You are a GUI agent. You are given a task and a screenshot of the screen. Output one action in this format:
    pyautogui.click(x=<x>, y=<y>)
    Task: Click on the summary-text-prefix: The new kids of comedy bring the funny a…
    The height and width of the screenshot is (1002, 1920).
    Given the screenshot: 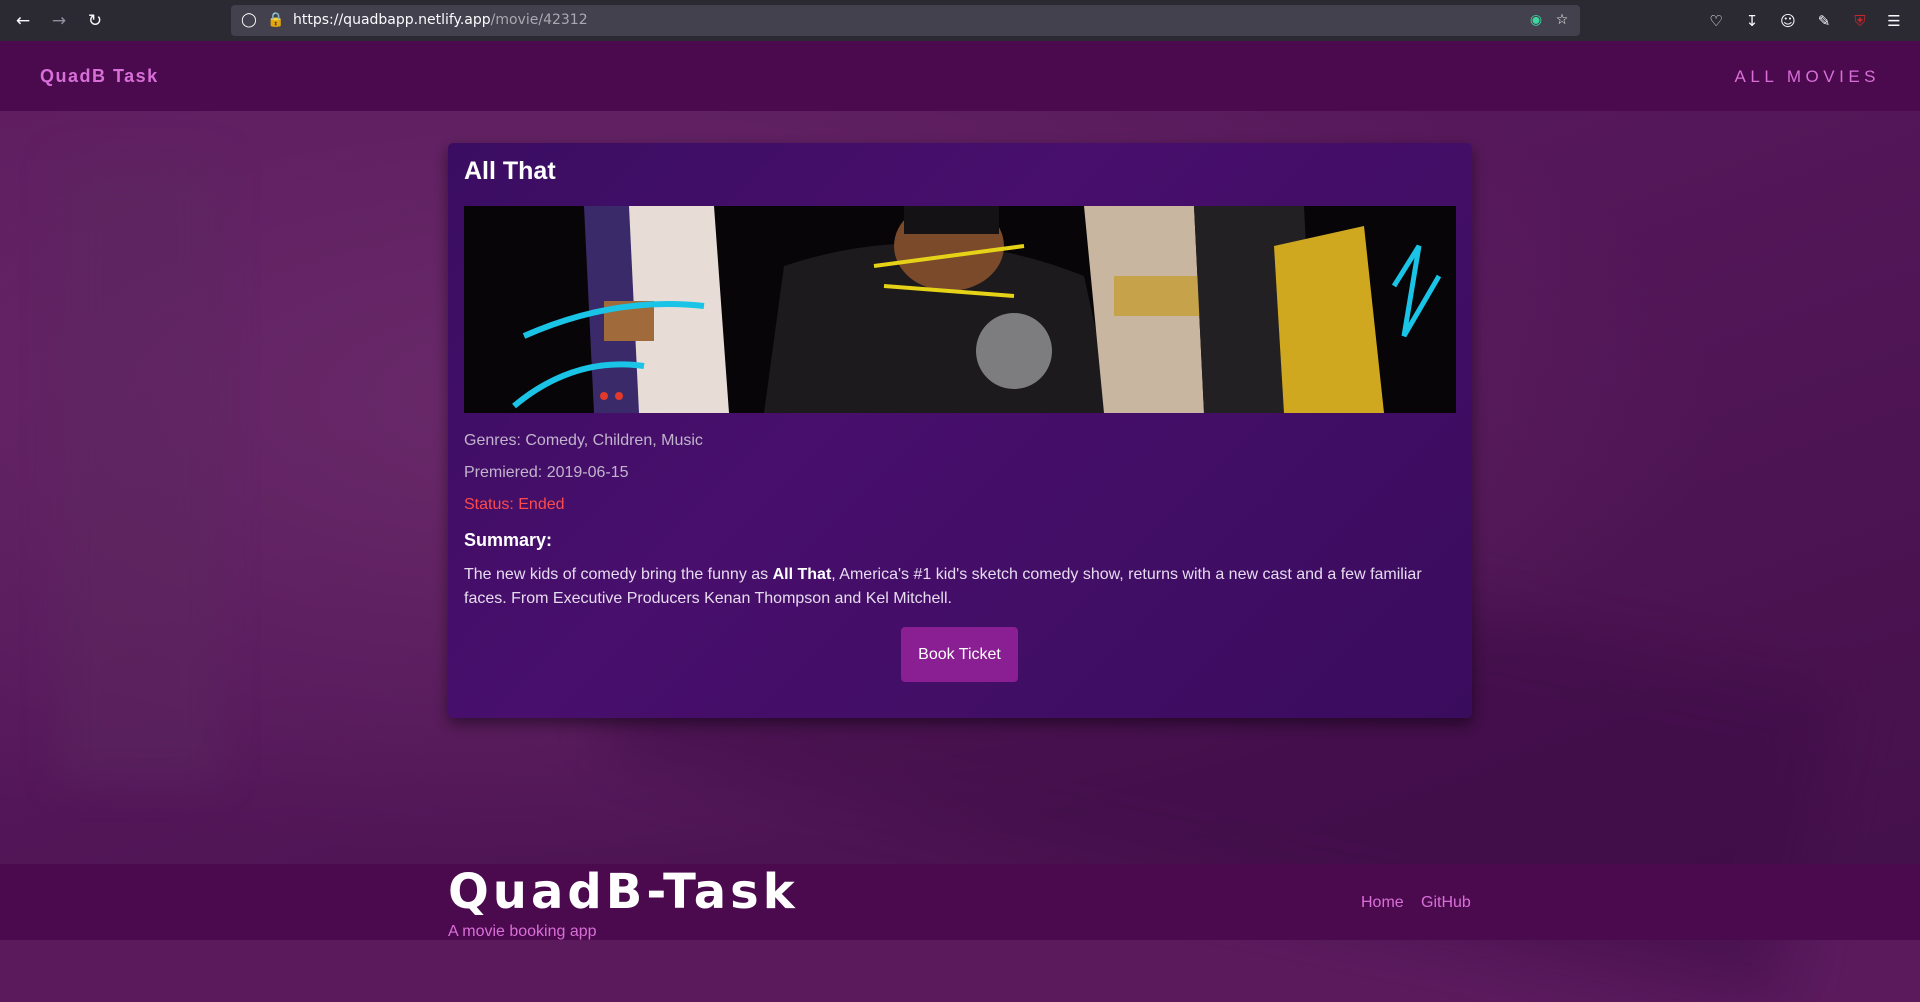 What is the action you would take?
    pyautogui.click(x=618, y=574)
    